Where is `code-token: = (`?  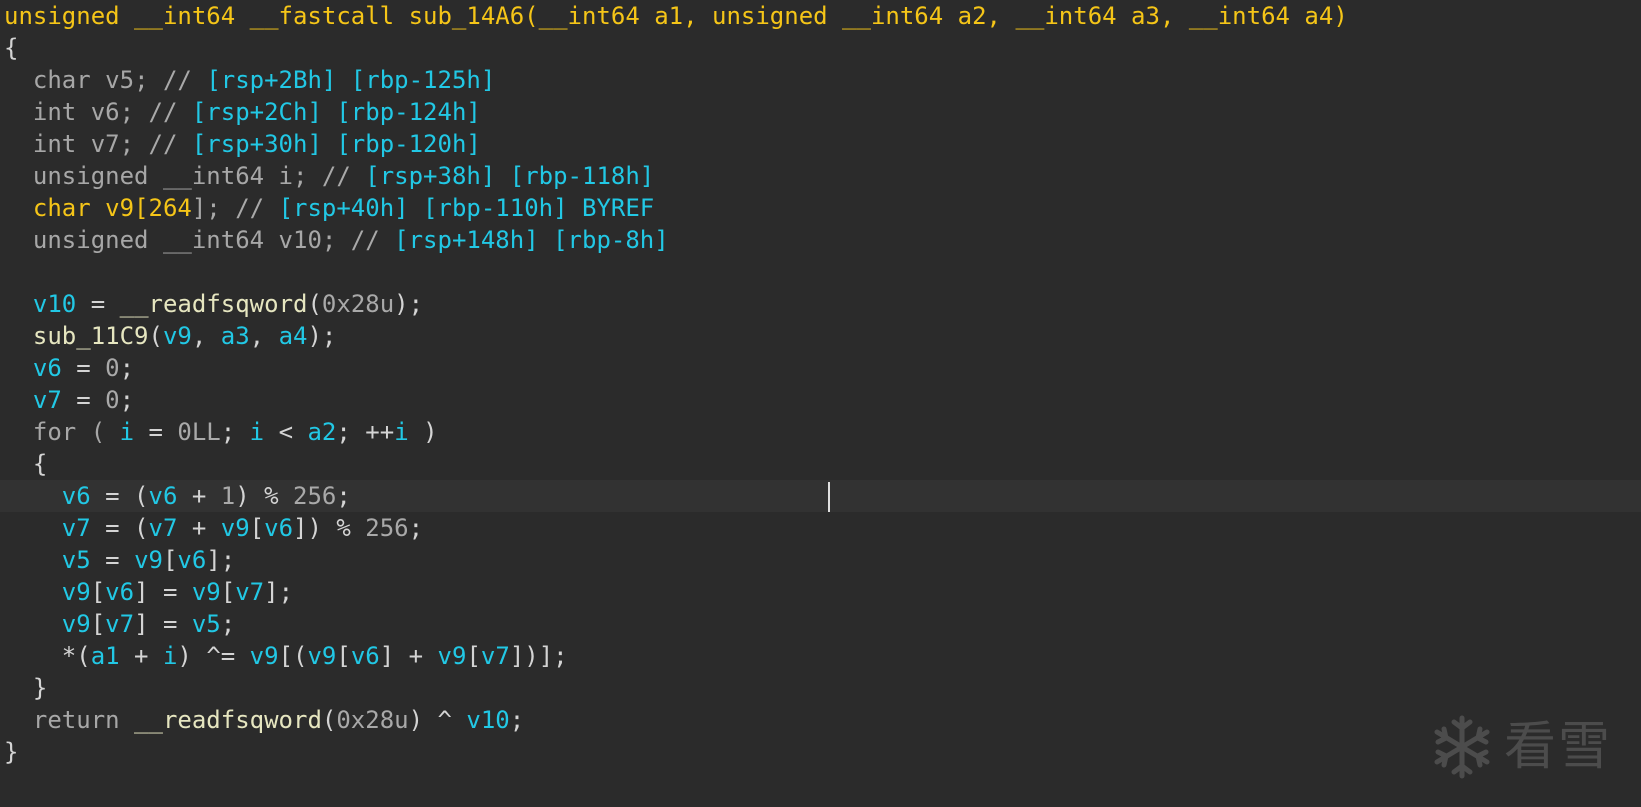
code-token: = ( is located at coordinates (119, 496).